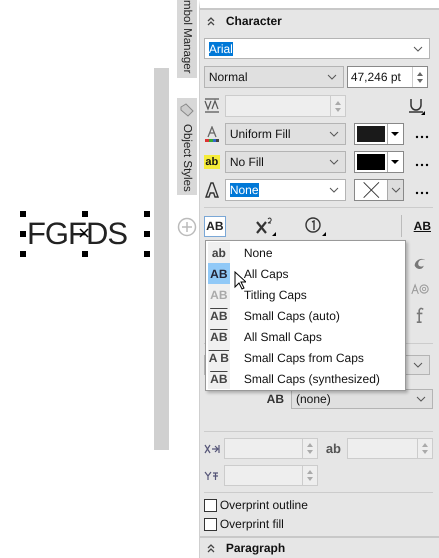  What do you see at coordinates (305, 273) in the screenshot?
I see `menu-item: AB All Caps` at bounding box center [305, 273].